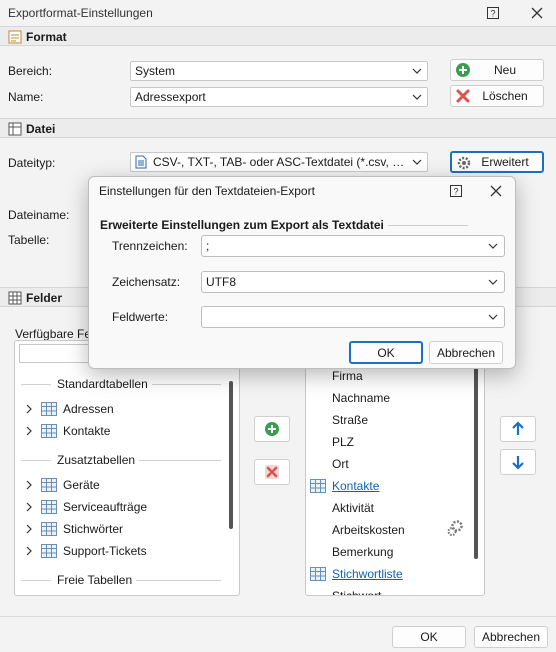 The height and width of the screenshot is (652, 556). Describe the element at coordinates (69, 529) in the screenshot. I see `available-table-item: Stichwörter` at that location.